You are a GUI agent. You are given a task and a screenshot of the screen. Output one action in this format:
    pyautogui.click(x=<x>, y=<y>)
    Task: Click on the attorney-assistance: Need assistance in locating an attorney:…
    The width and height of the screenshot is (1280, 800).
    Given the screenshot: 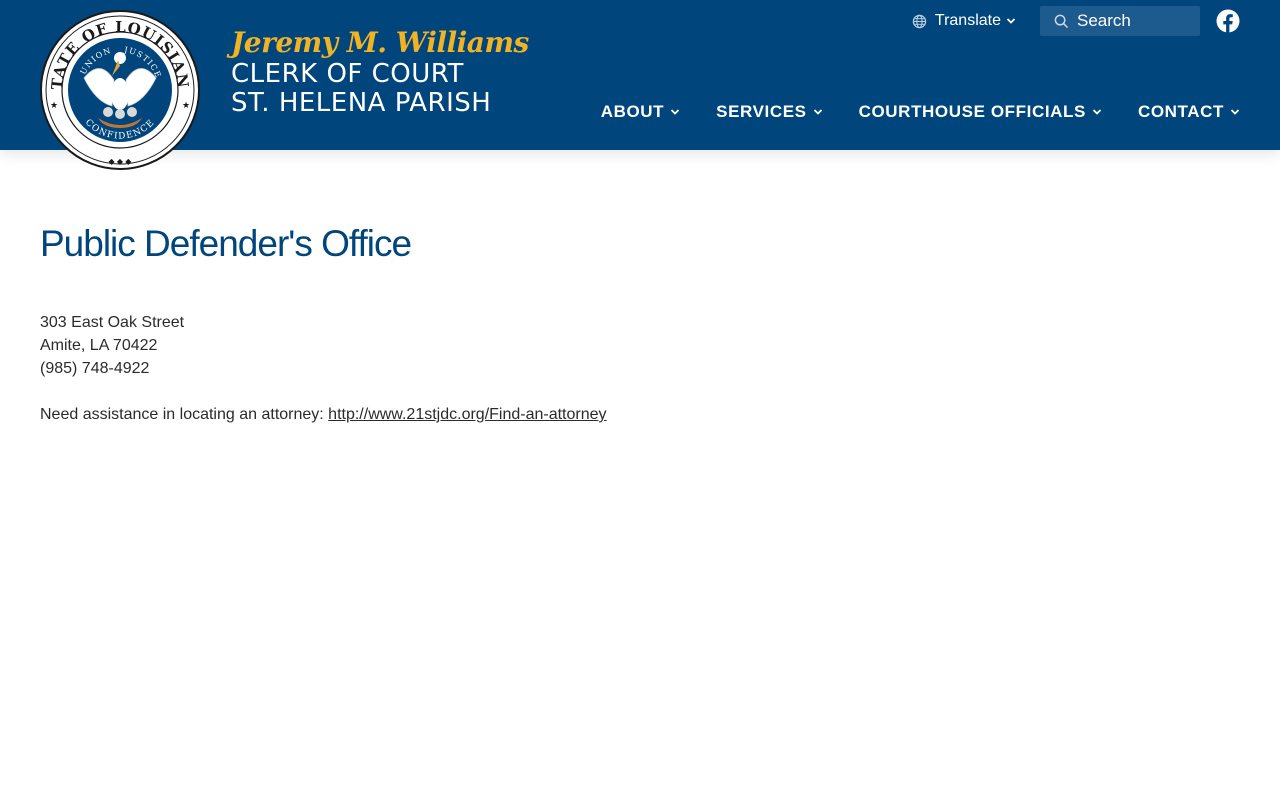 What is the action you would take?
    pyautogui.click(x=640, y=414)
    